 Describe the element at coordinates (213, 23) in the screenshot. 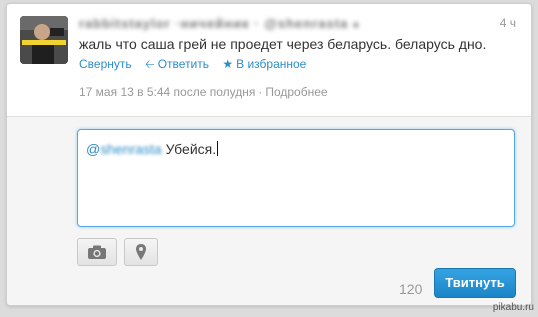

I see `author-name: rabbitstaylor ·ничейник · @shenrasta` at that location.